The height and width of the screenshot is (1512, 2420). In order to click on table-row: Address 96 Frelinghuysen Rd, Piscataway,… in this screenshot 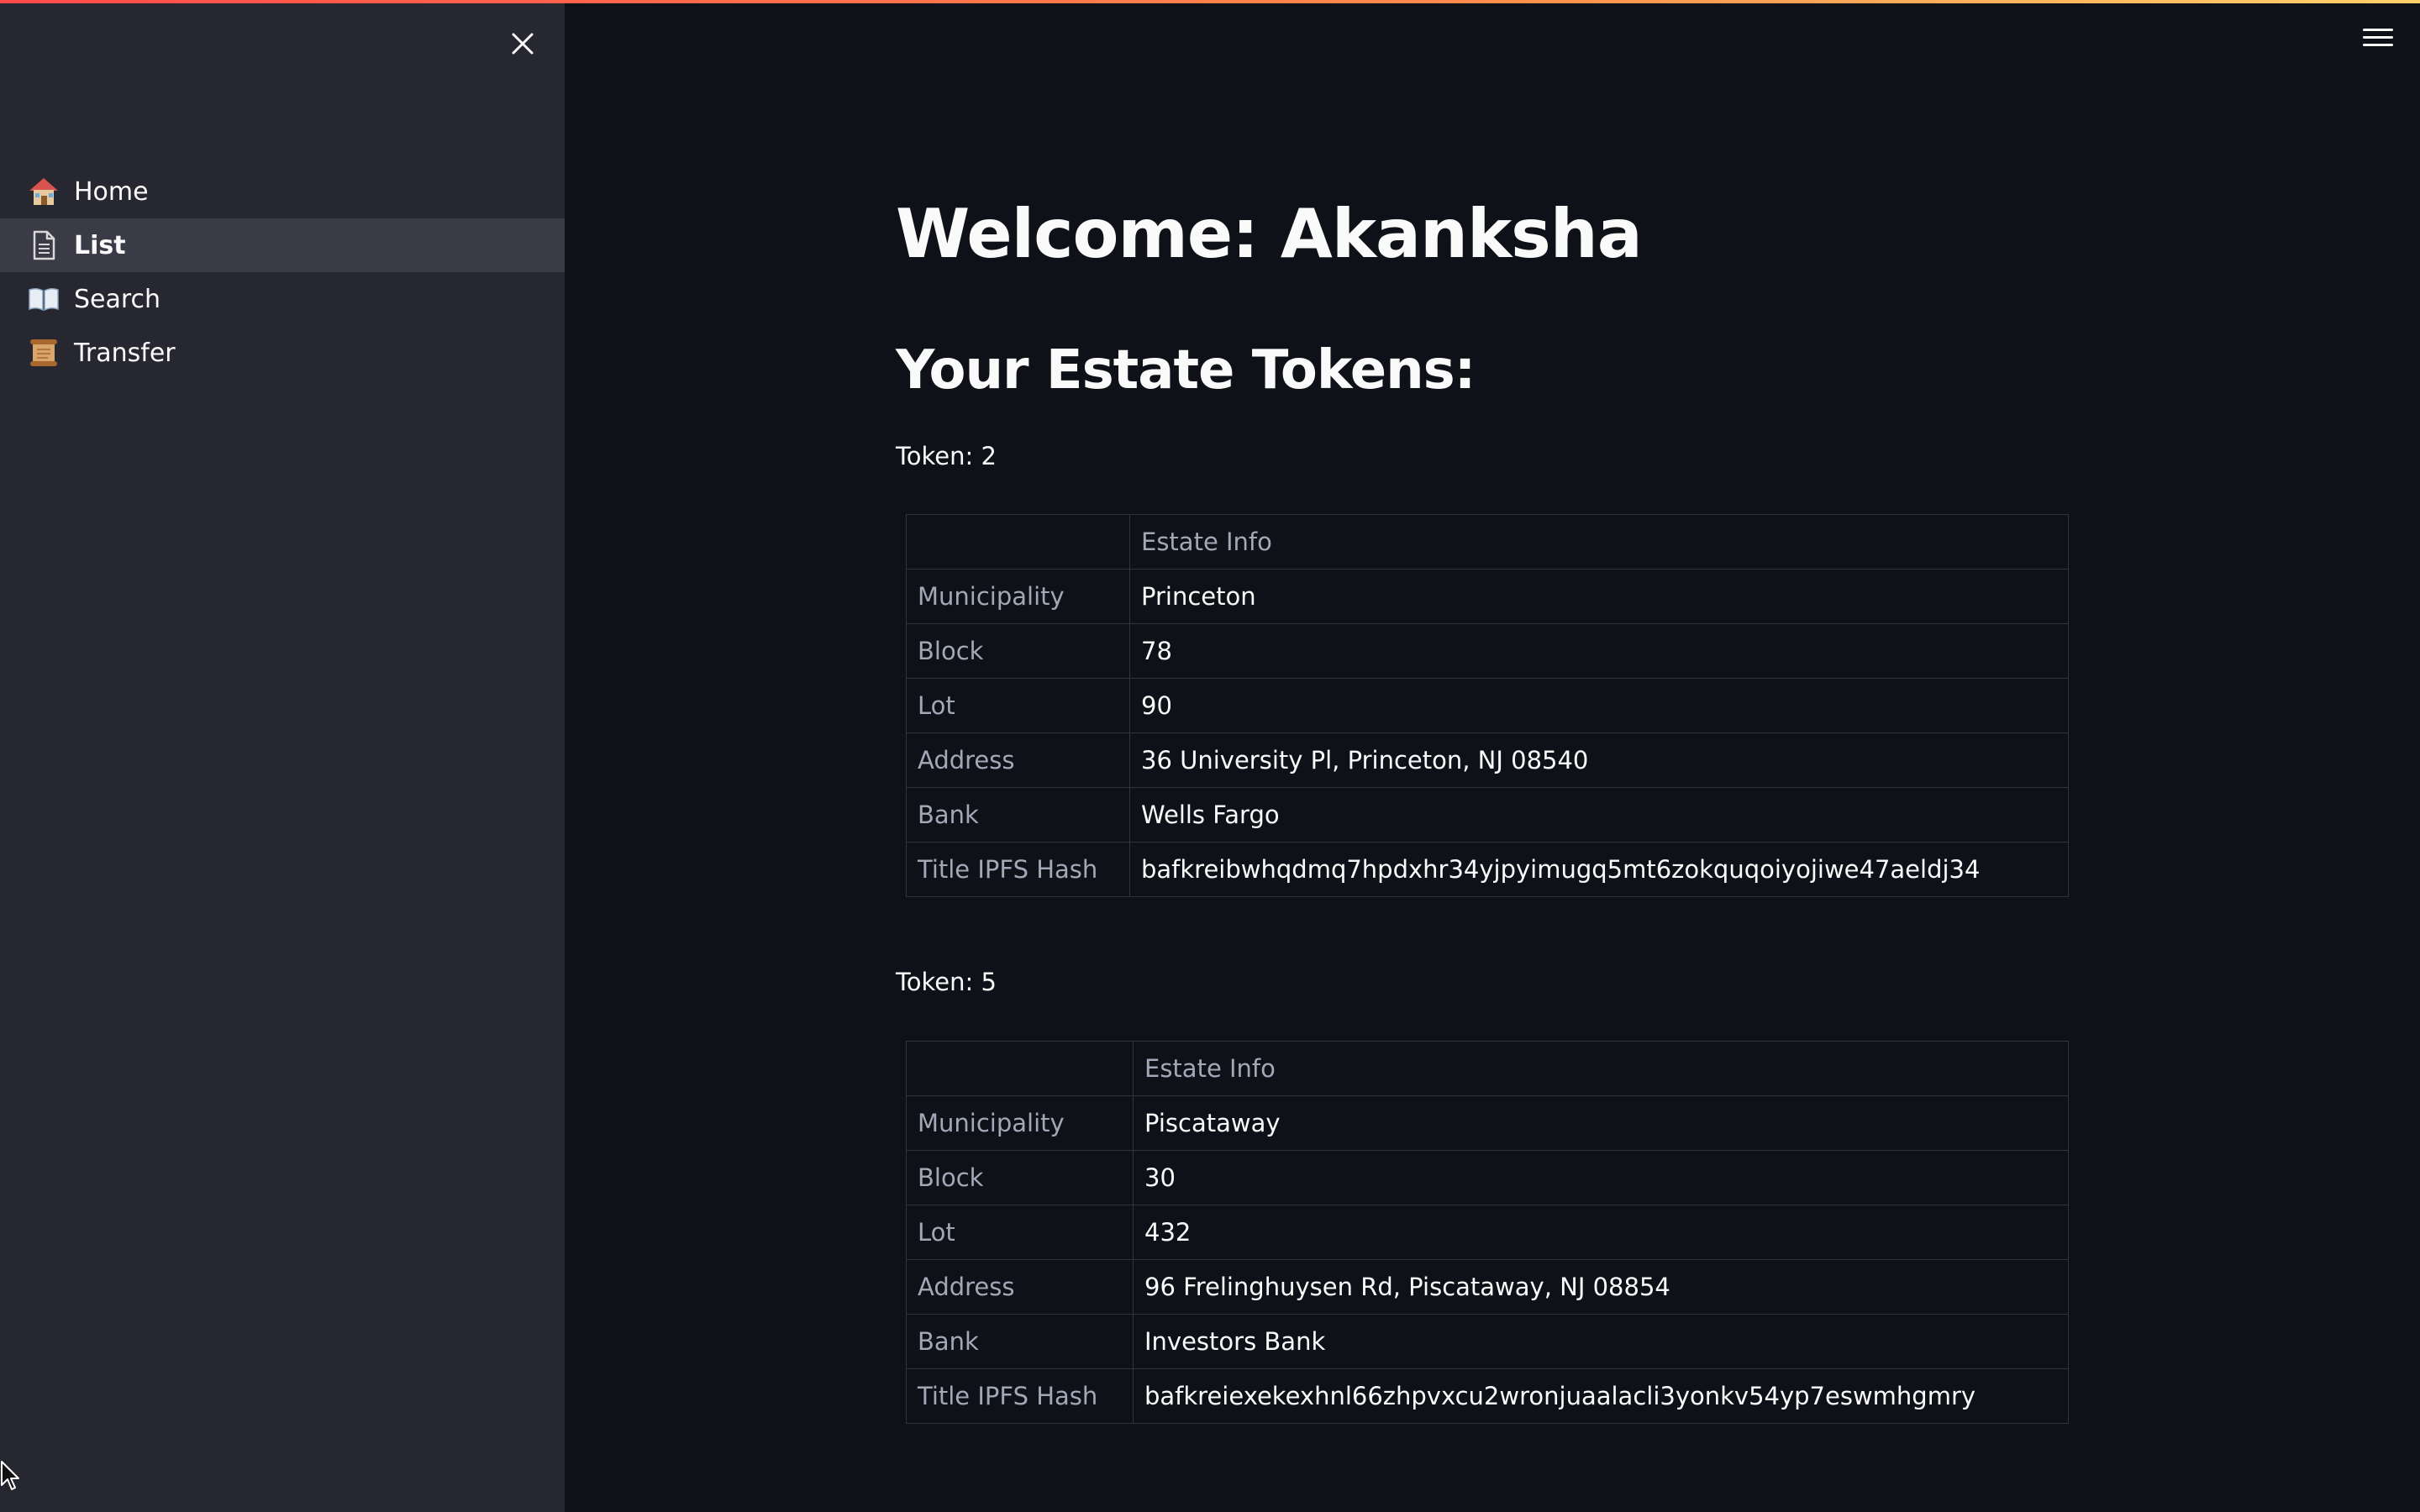, I will do `click(1487, 1287)`.